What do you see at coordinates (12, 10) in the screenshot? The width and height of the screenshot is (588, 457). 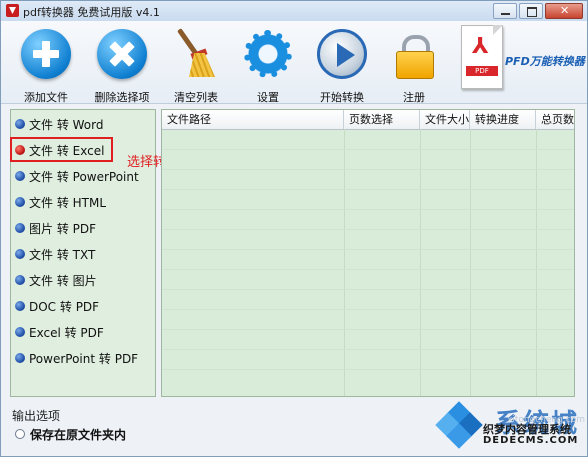 I see `app-icon` at bounding box center [12, 10].